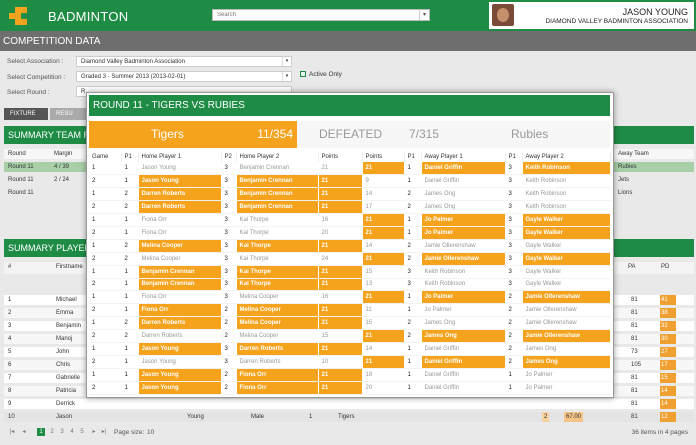 The height and width of the screenshot is (445, 696). I want to click on col-pd: PD, so click(665, 267).